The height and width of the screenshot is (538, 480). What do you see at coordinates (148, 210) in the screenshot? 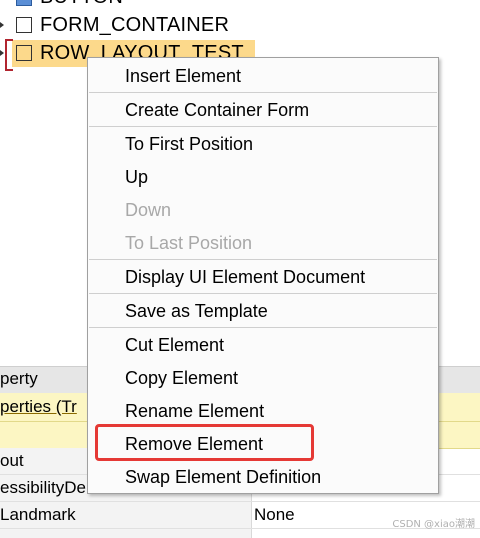
I see `menu-item-label: Down` at bounding box center [148, 210].